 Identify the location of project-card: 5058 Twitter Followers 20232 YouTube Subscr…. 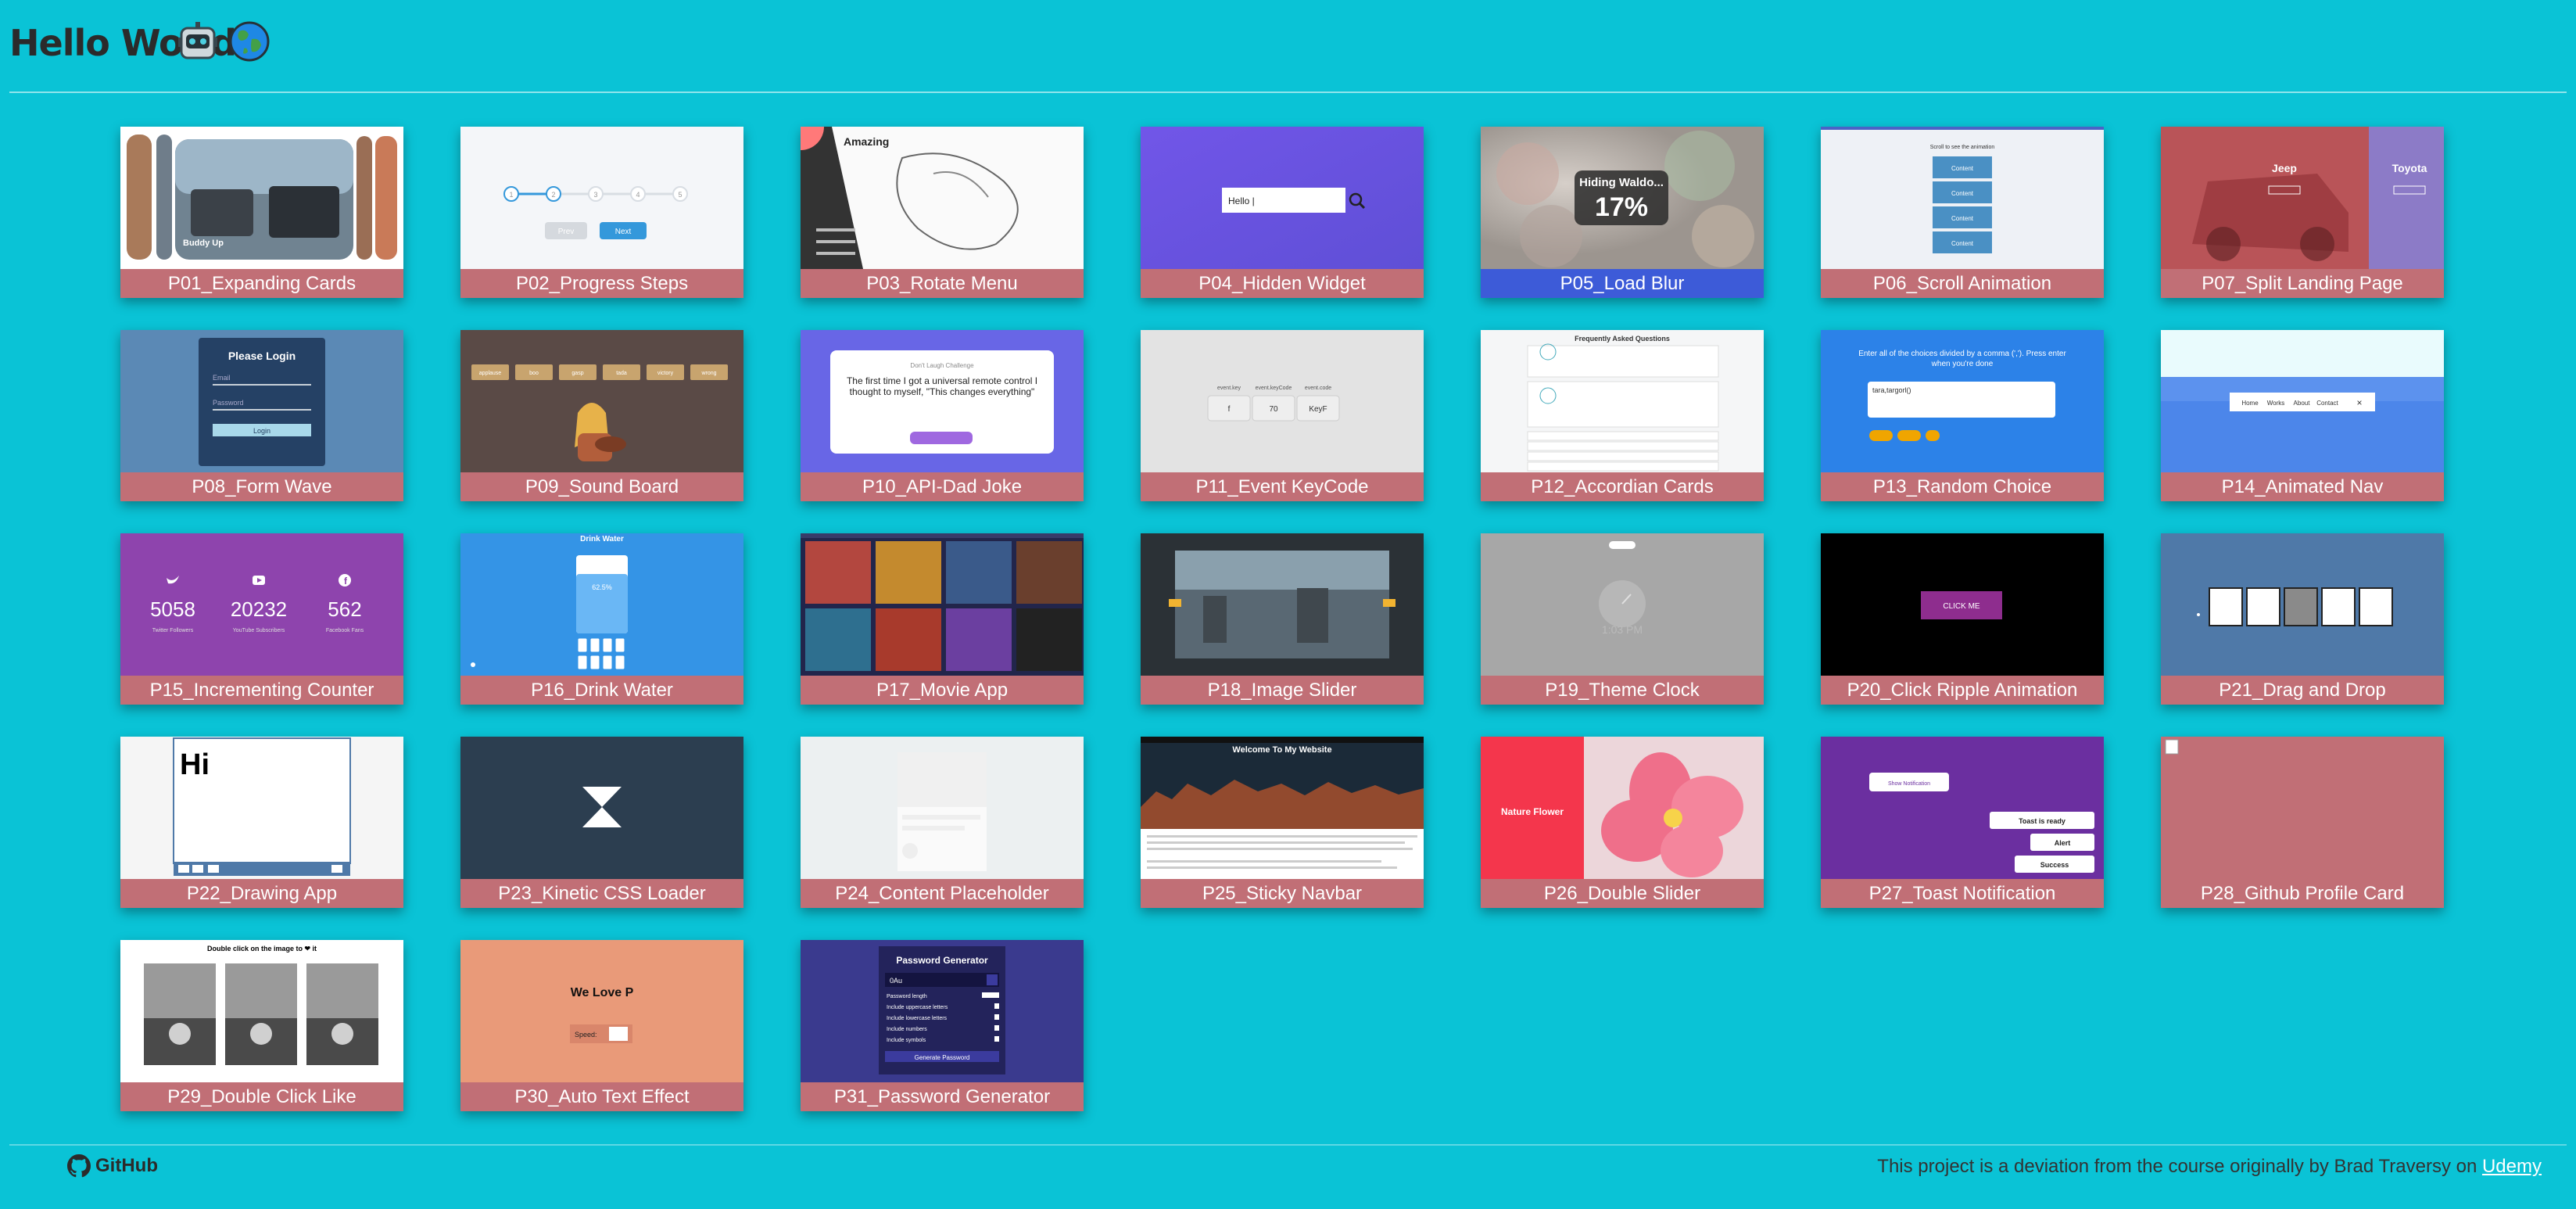
(261, 619).